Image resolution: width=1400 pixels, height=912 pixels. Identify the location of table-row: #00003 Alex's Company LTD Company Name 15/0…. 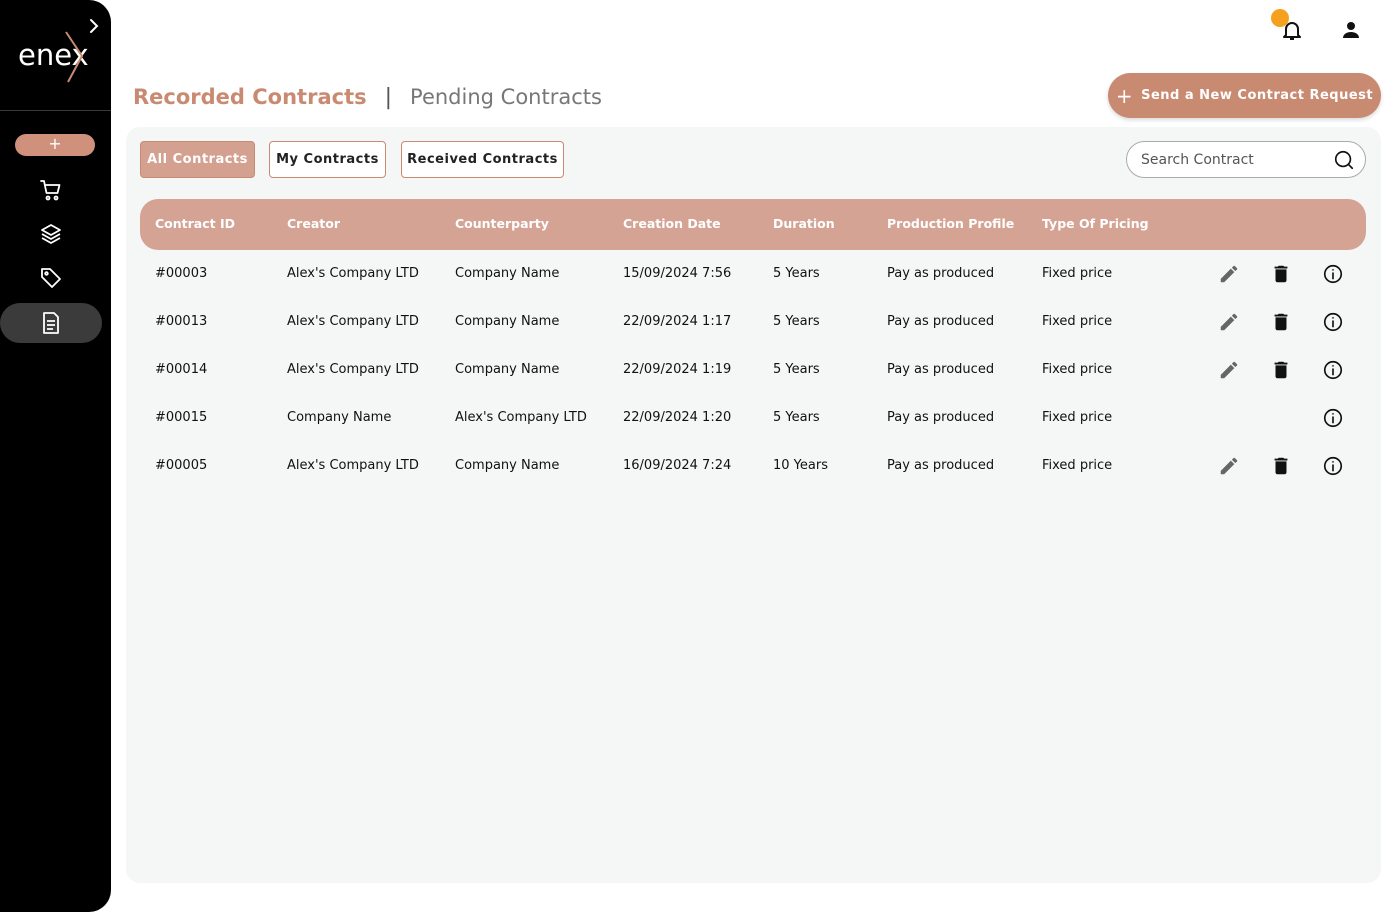
(753, 274).